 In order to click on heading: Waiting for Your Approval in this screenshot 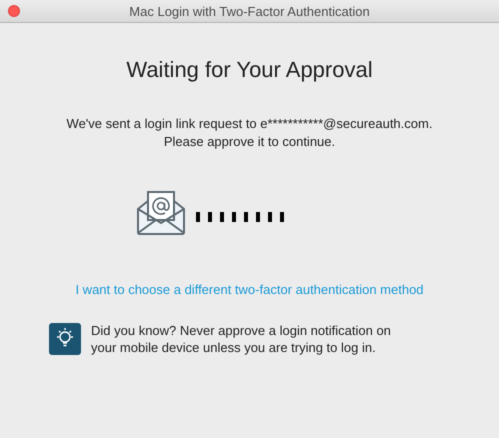, I will do `click(249, 70)`.